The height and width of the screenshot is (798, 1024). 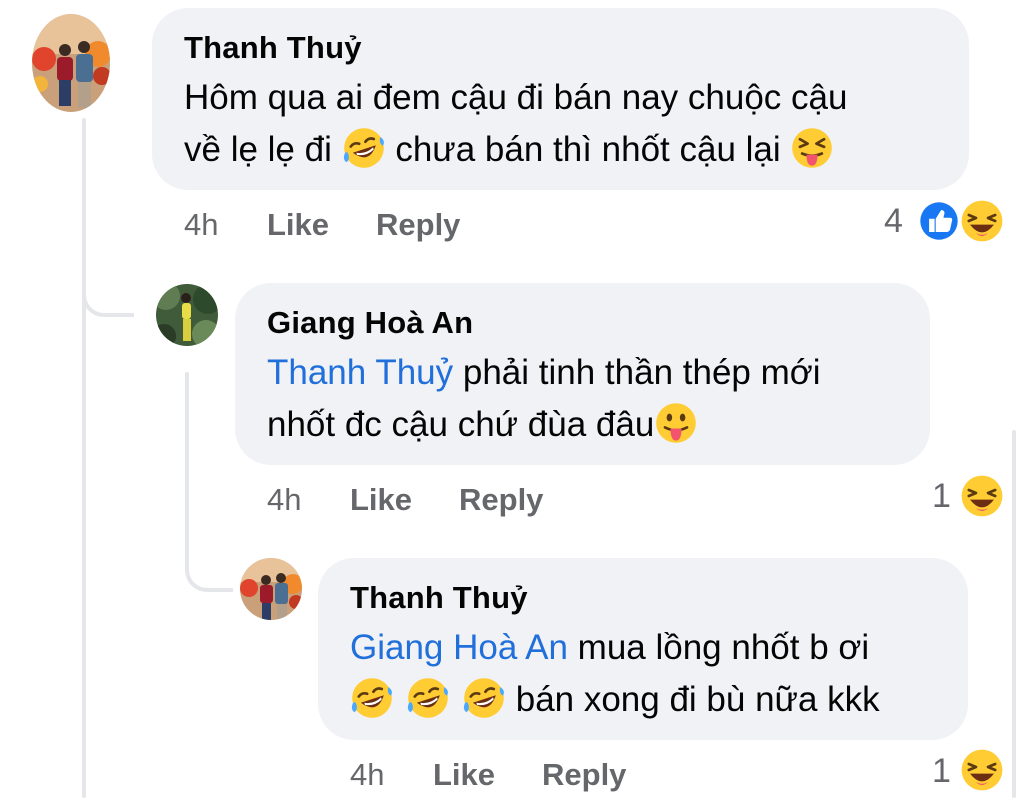 What do you see at coordinates (84, 458) in the screenshot?
I see `thread-line-main` at bounding box center [84, 458].